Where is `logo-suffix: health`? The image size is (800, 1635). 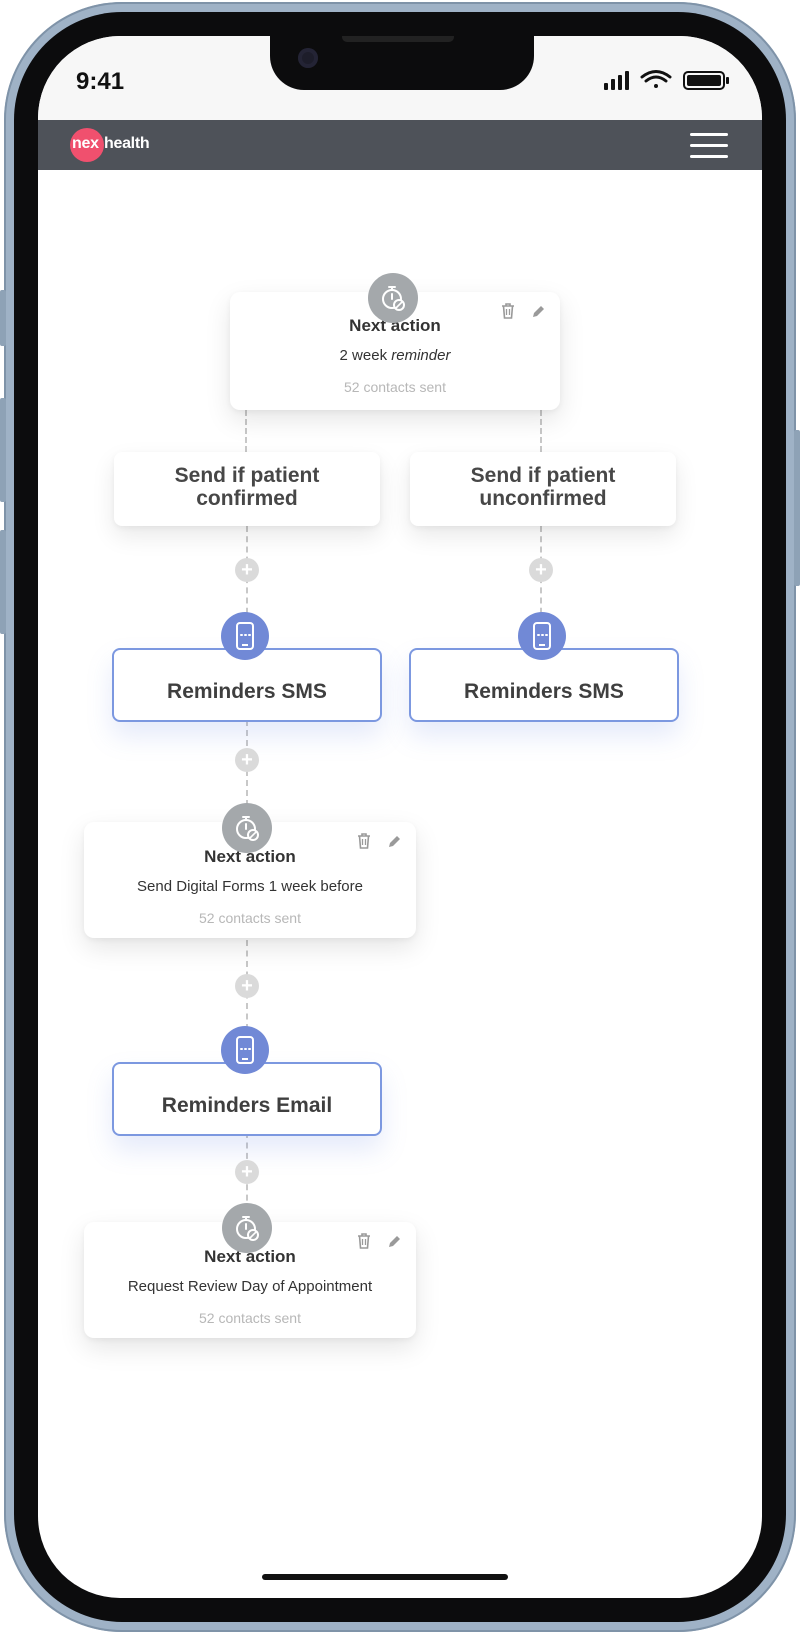
logo-suffix: health is located at coordinates (127, 143).